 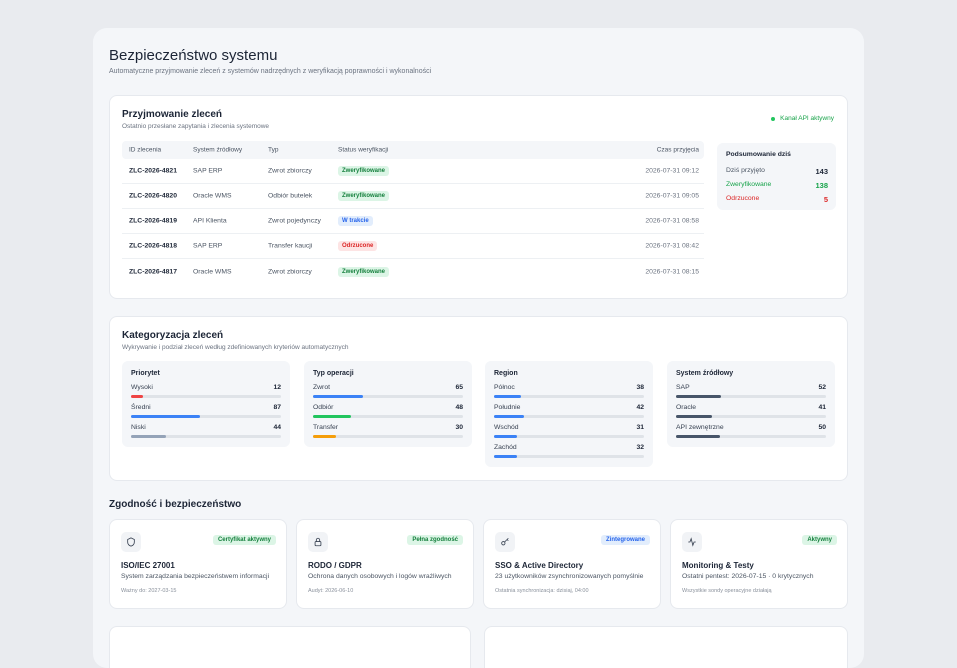 I want to click on category-item: Zachód 32, so click(x=569, y=454).